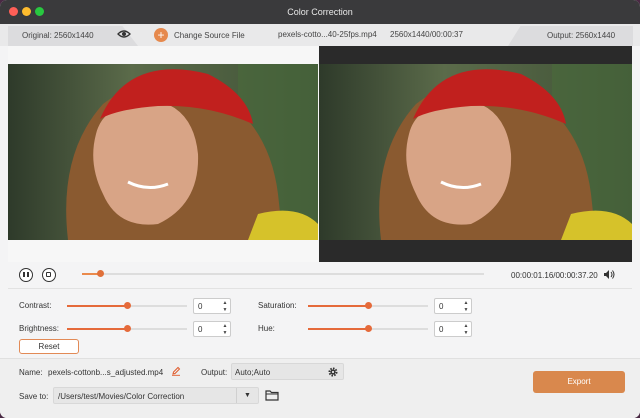 The height and width of the screenshot is (418, 640). What do you see at coordinates (35, 305) in the screenshot?
I see `contrast-label: Contrast:` at bounding box center [35, 305].